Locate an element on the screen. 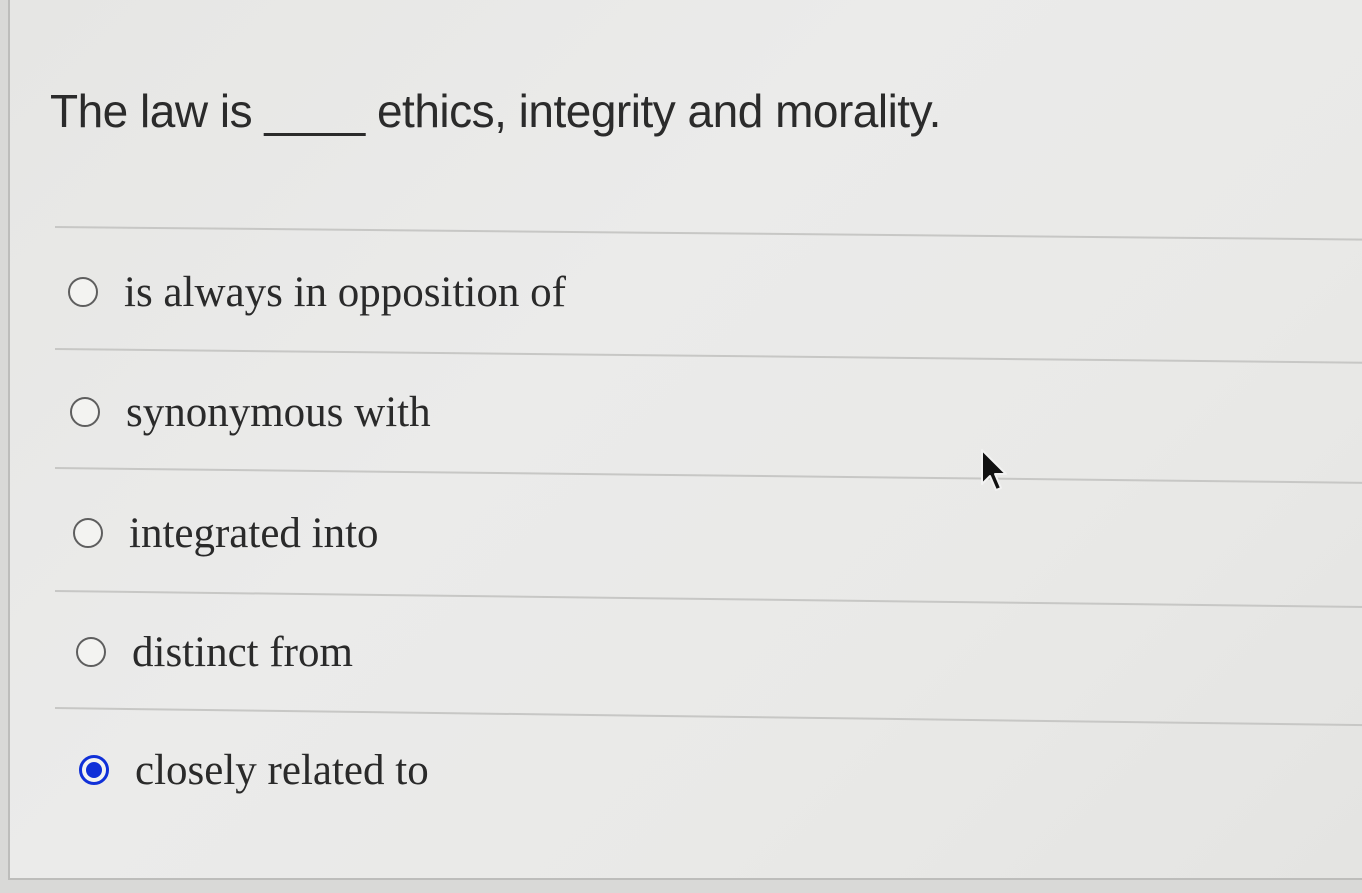  option-synonymous-with: synonymous with is located at coordinates (250, 412).